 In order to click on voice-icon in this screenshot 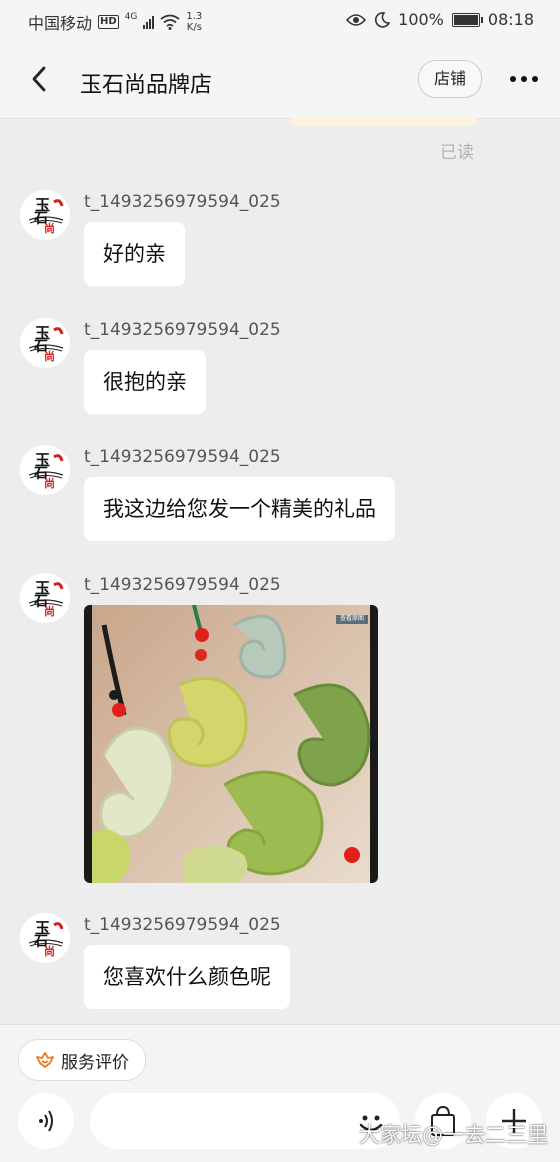, I will do `click(46, 1121)`.